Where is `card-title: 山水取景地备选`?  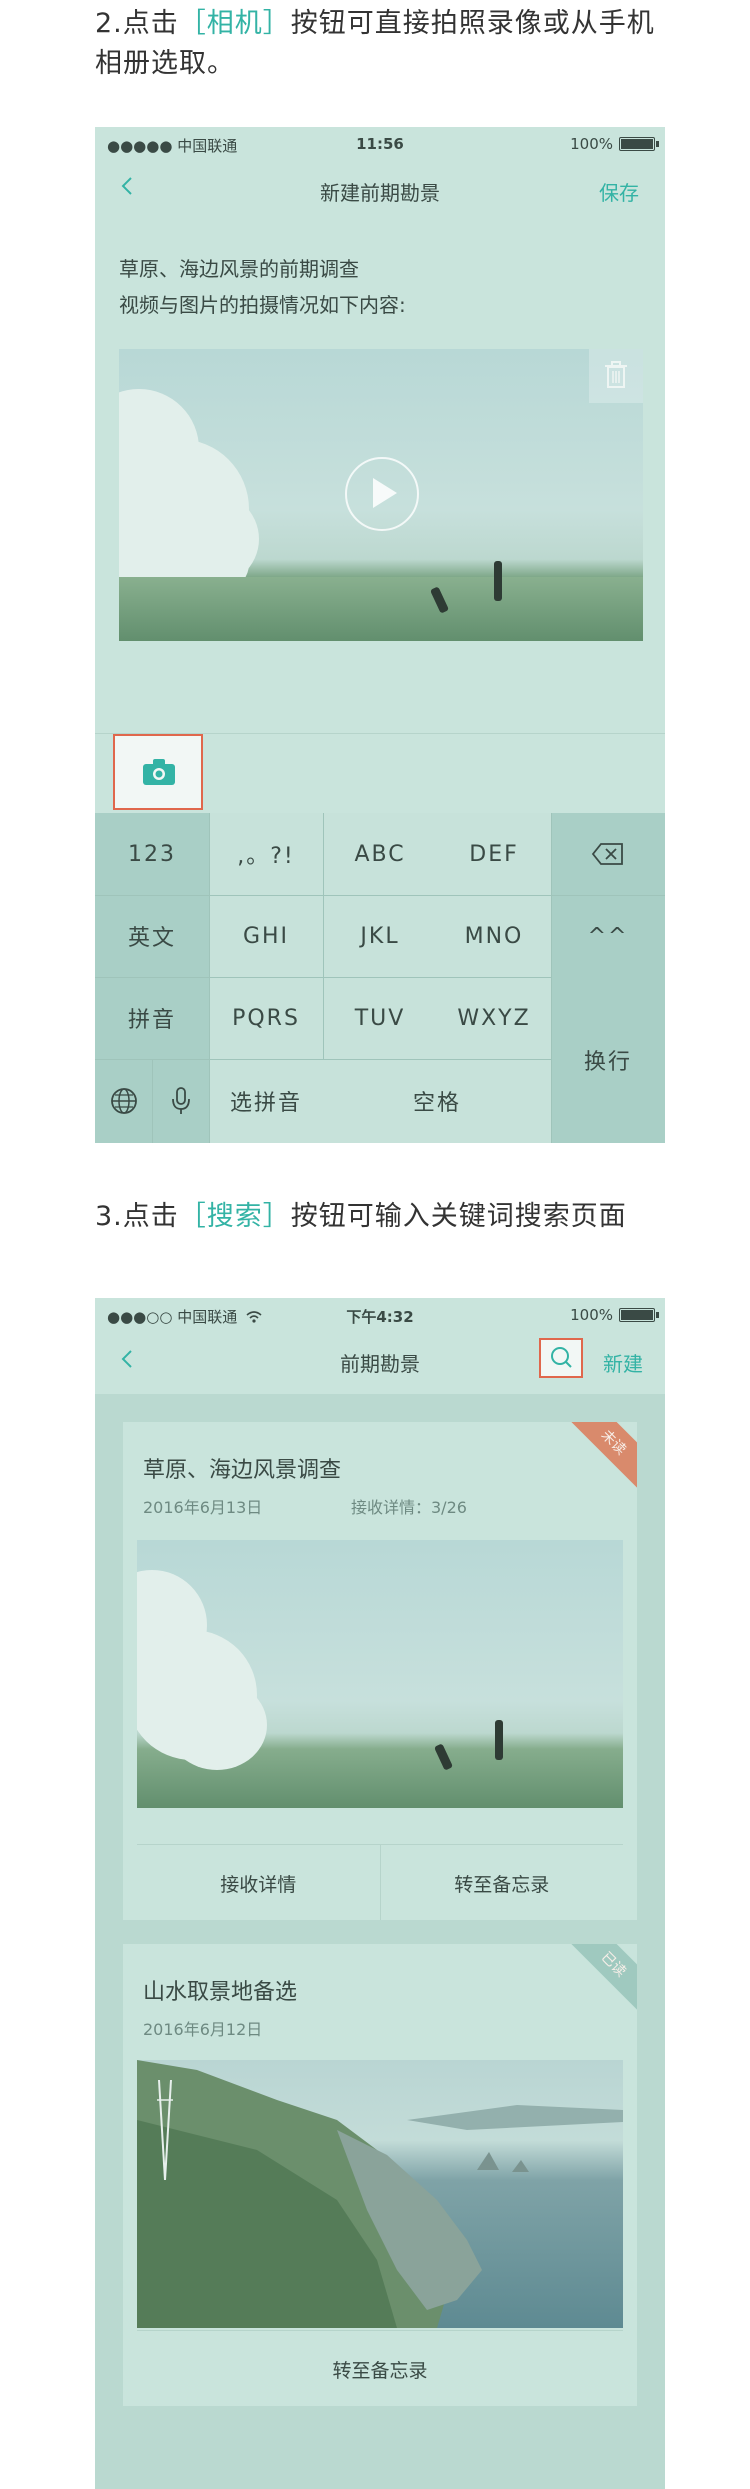 card-title: 山水取景地备选 is located at coordinates (220, 1992).